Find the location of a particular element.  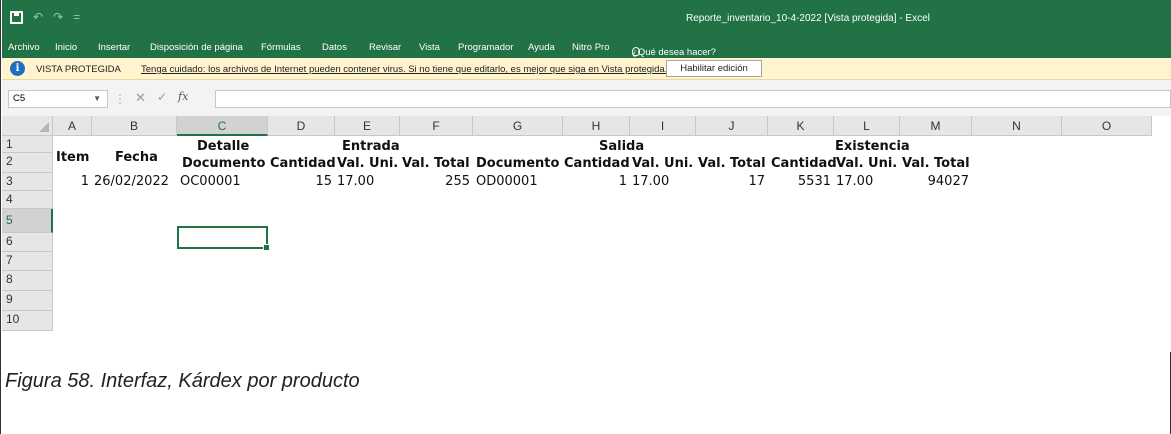

column-header-i: I is located at coordinates (663, 126).